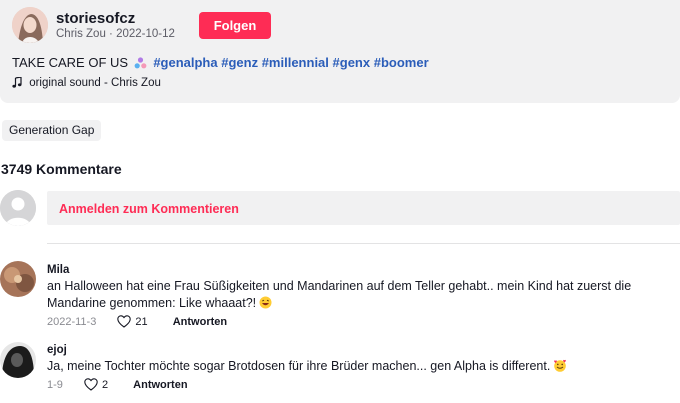 This screenshot has height=403, width=680. What do you see at coordinates (185, 62) in the screenshot?
I see `hashtag-link: #genalpha` at bounding box center [185, 62].